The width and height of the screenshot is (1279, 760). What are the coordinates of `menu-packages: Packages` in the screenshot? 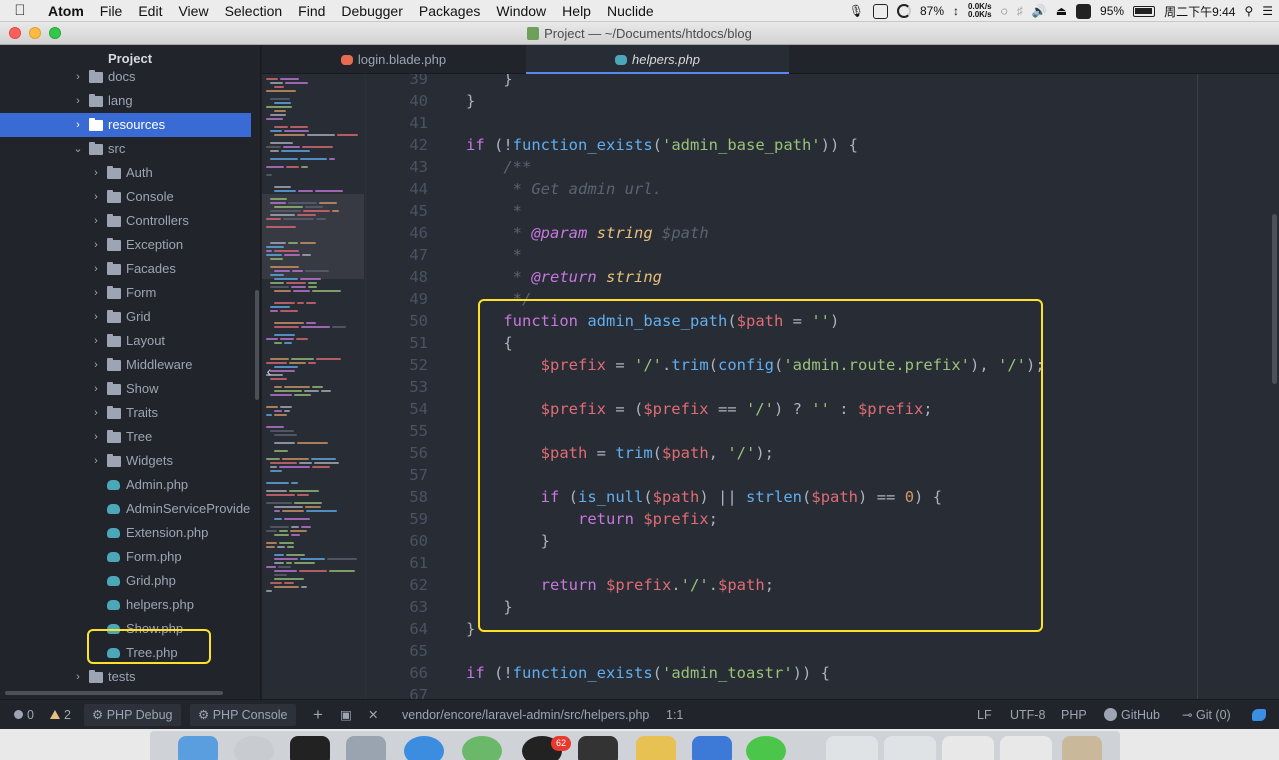 It's located at (449, 11).